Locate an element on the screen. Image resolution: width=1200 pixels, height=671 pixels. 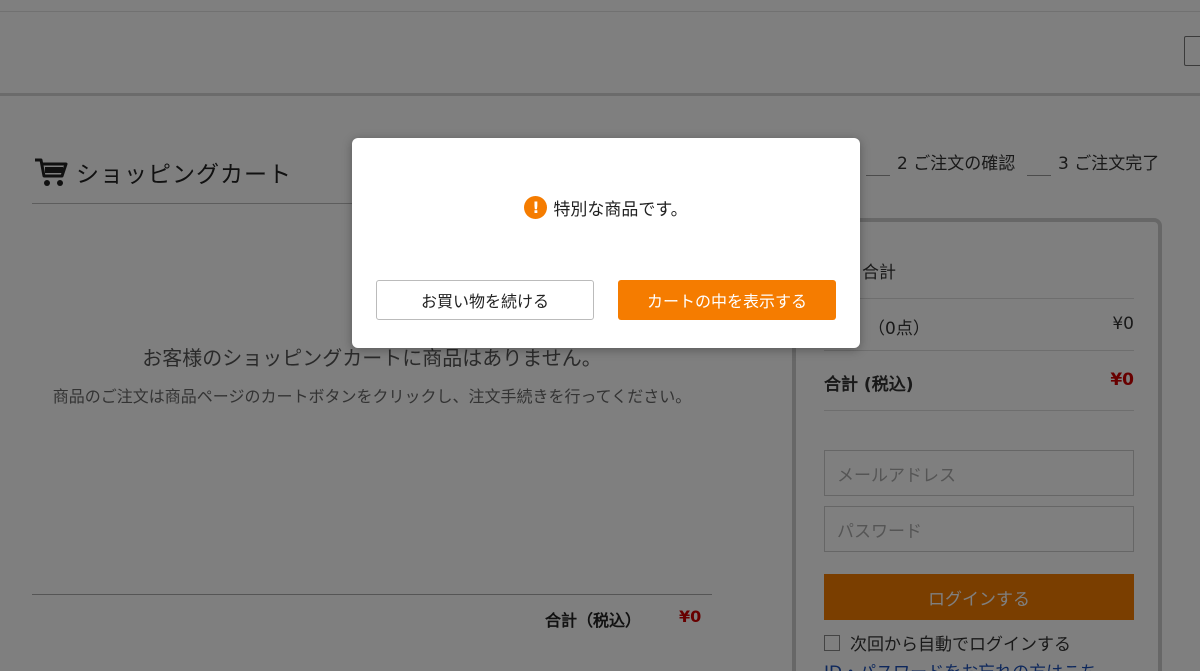
dialog-message: ! 特別な商品です。 is located at coordinates (606, 207).